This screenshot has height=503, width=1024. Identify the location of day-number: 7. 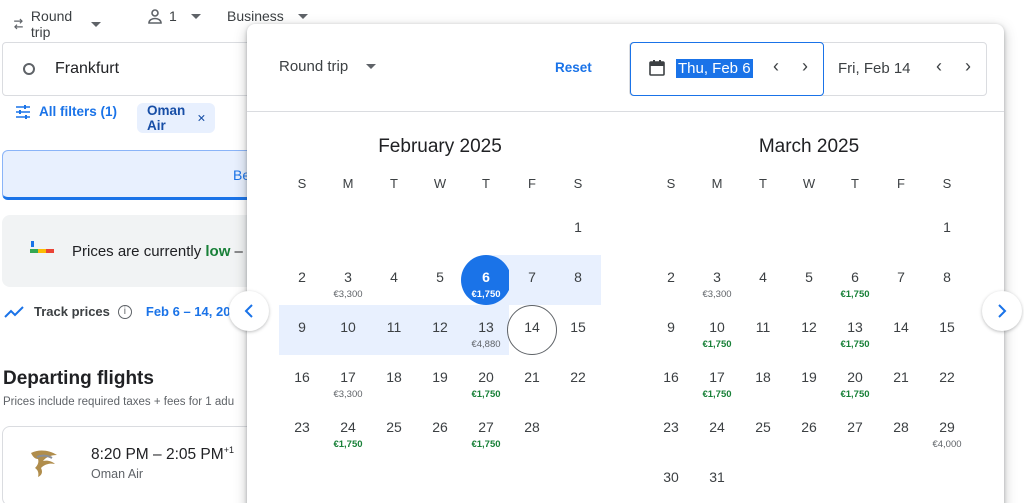
(532, 277).